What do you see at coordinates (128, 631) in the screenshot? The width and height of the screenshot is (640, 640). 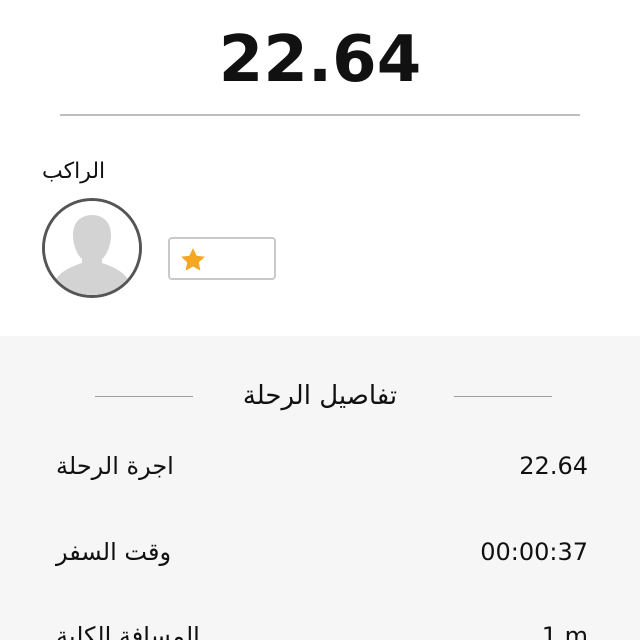 I see `detail-label-total-distance: المسافة الكلية` at bounding box center [128, 631].